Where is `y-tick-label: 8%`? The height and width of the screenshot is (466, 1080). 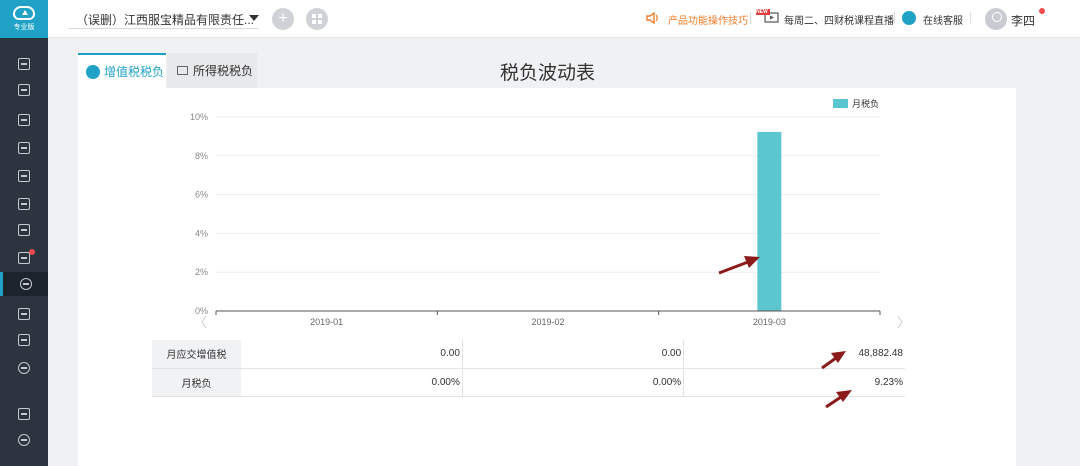 y-tick-label: 8% is located at coordinates (201, 156).